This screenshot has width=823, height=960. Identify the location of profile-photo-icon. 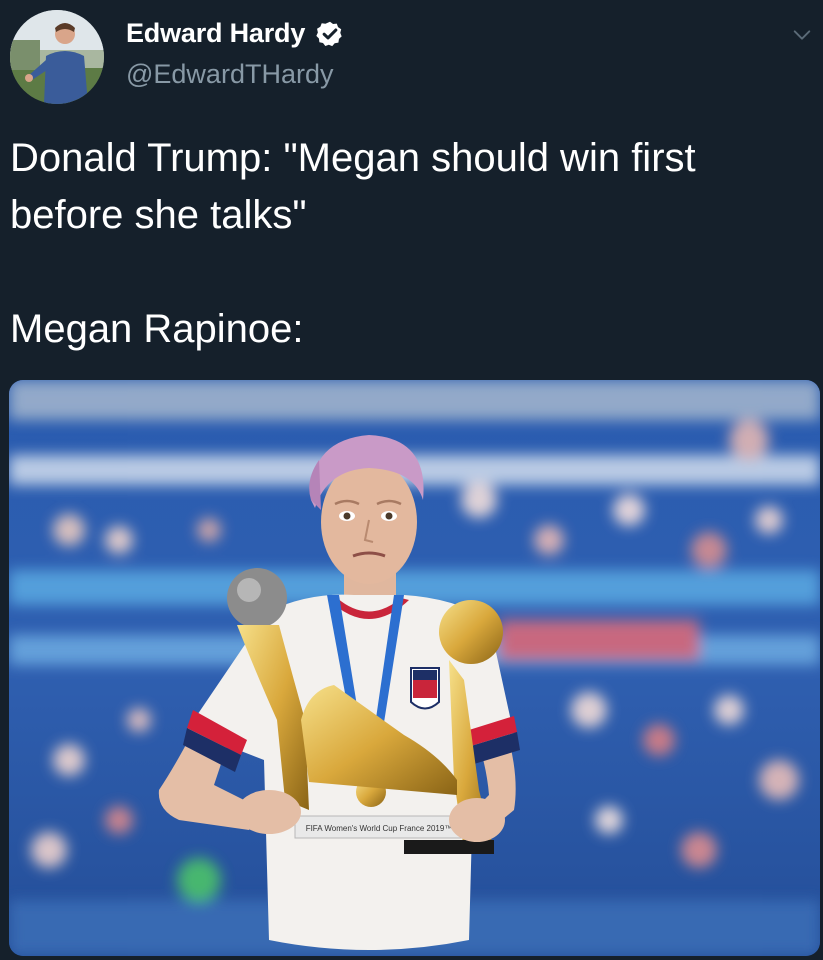
(57, 57).